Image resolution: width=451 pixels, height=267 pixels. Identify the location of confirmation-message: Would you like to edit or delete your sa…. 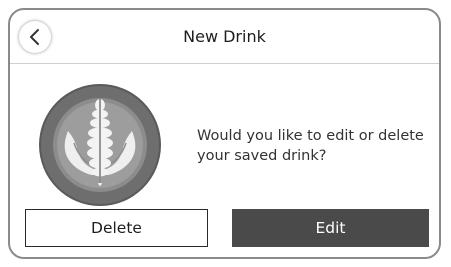
(310, 146).